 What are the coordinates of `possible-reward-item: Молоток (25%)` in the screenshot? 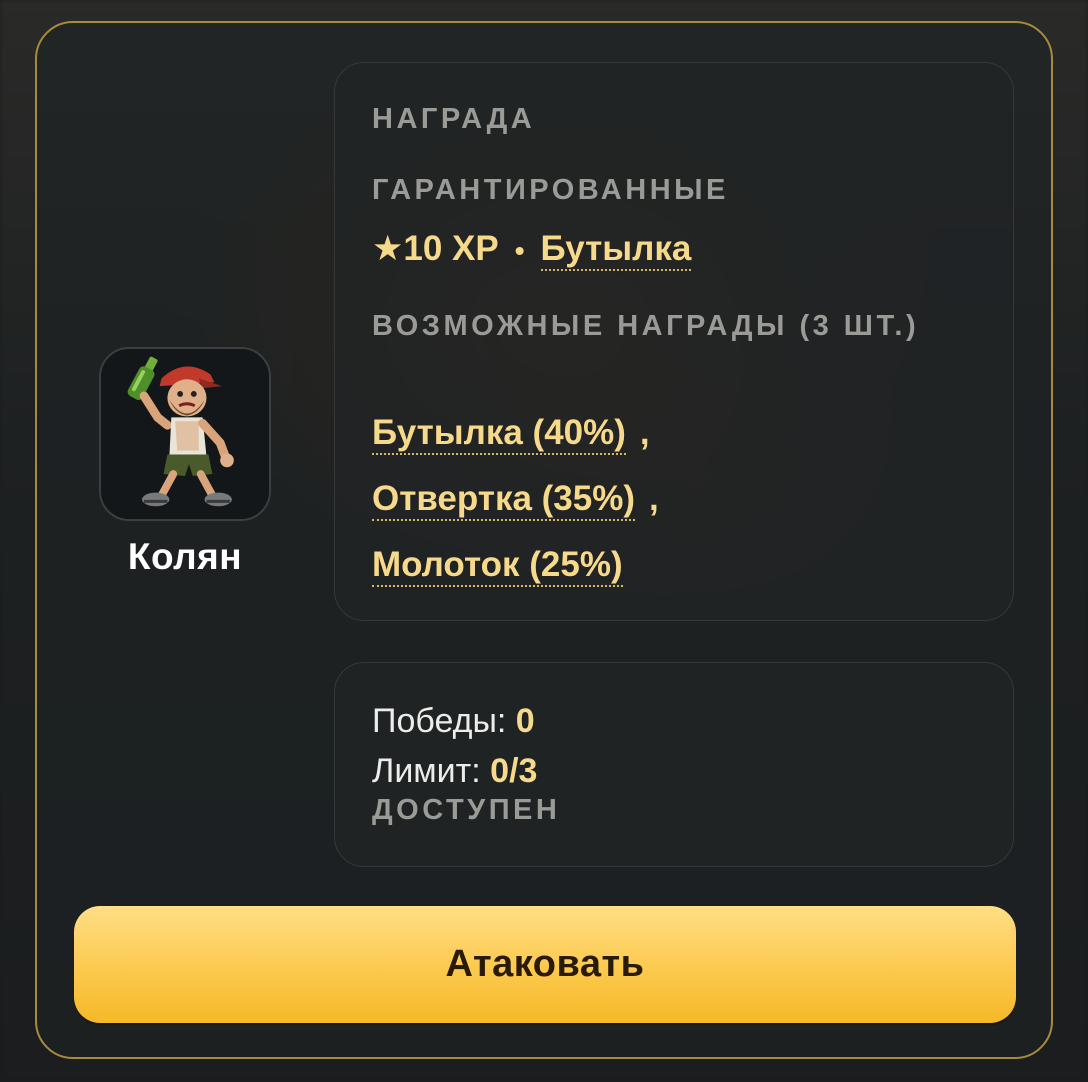 It's located at (497, 565).